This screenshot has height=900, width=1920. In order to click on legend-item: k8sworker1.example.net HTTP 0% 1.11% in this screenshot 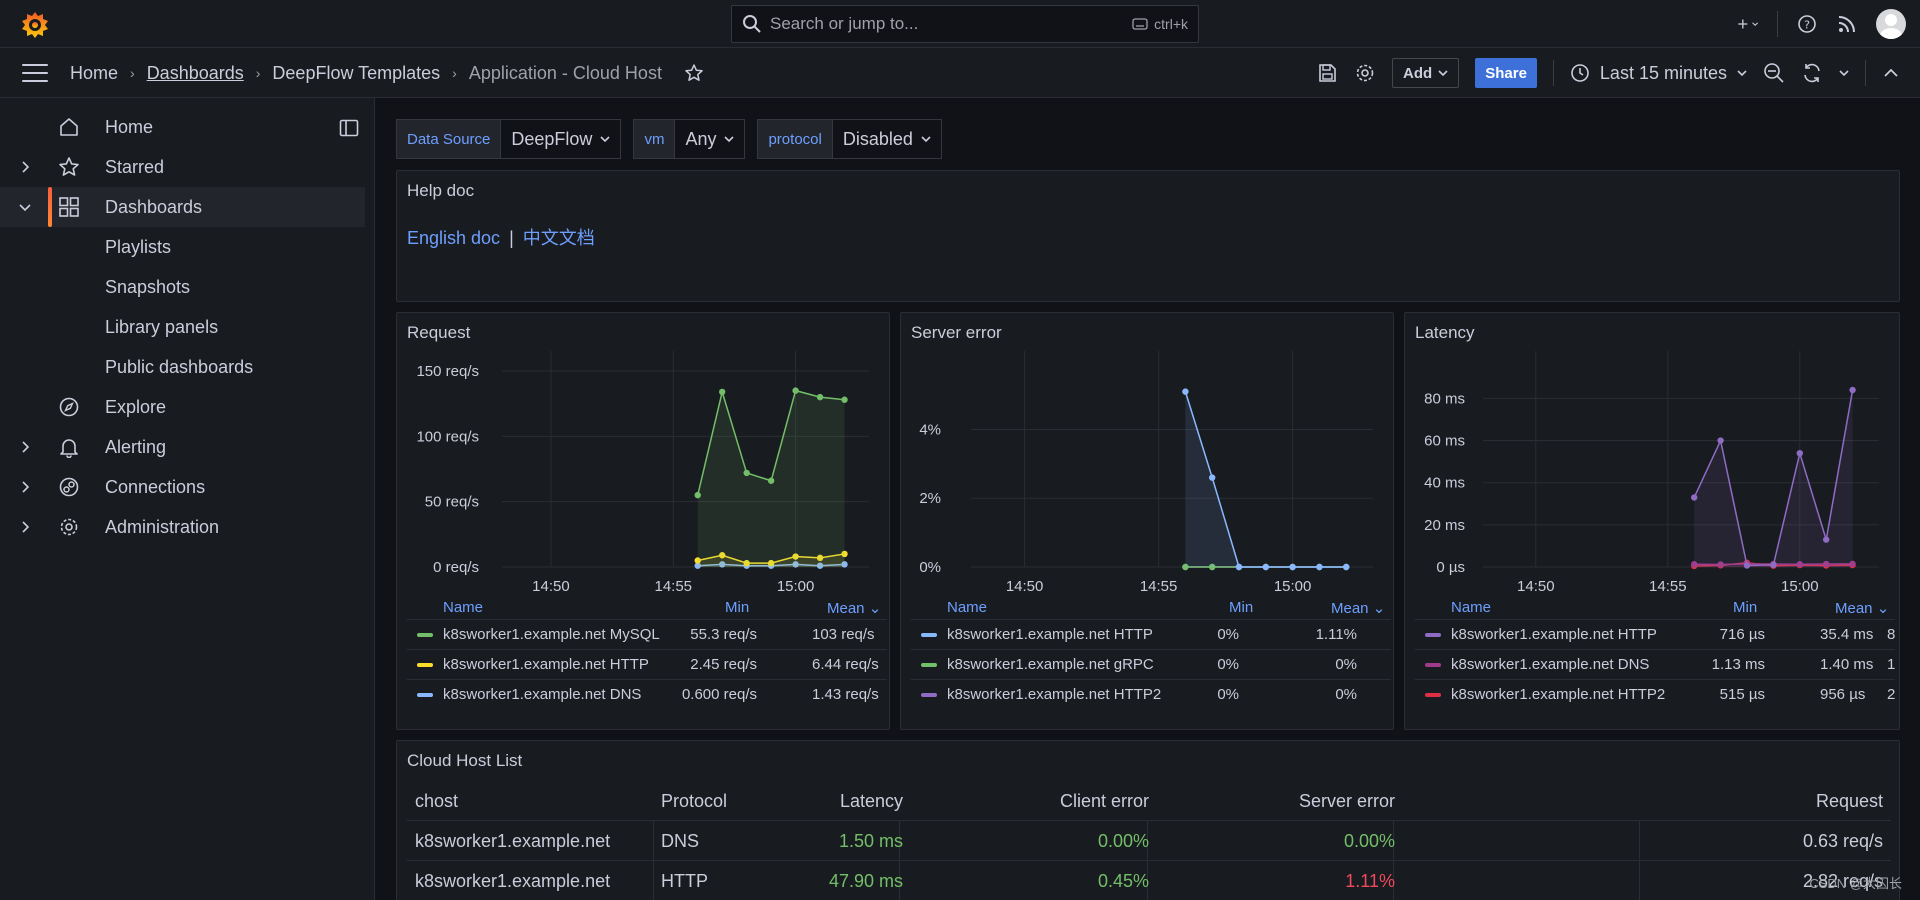, I will do `click(1151, 634)`.